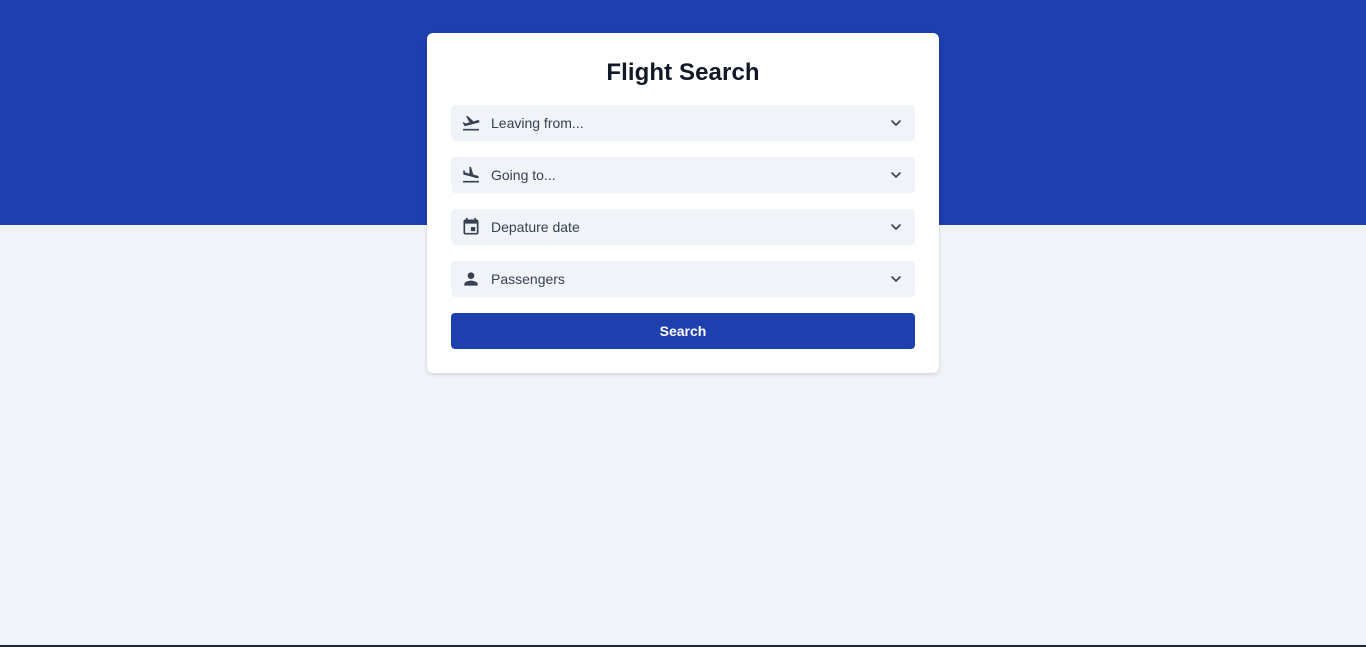 This screenshot has height=647, width=1366. I want to click on passengers-select: Passengers, so click(683, 279).